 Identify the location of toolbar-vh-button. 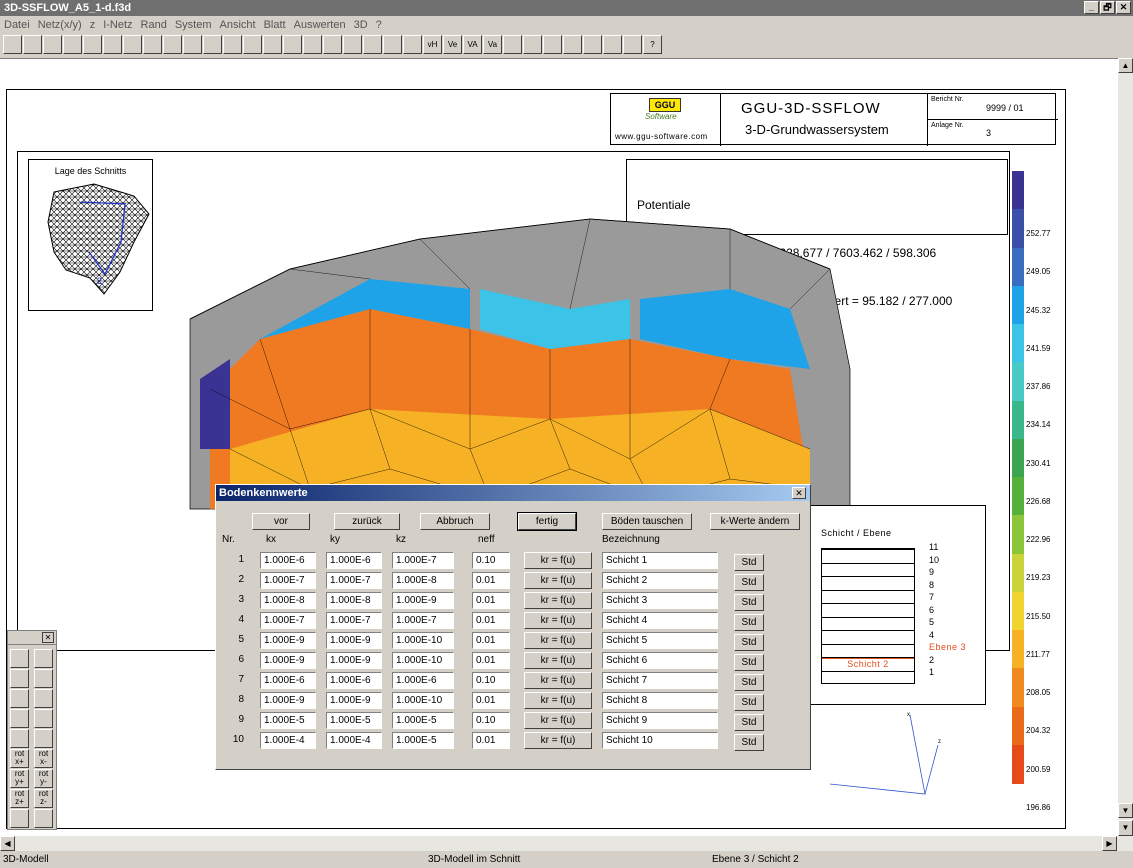
(412, 44).